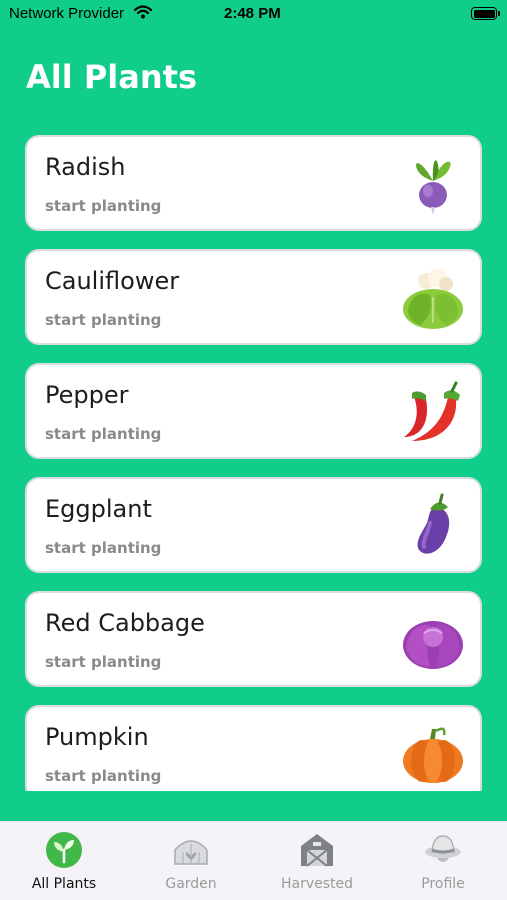 The image size is (507, 900). What do you see at coordinates (433, 755) in the screenshot?
I see `pumpkin-icon` at bounding box center [433, 755].